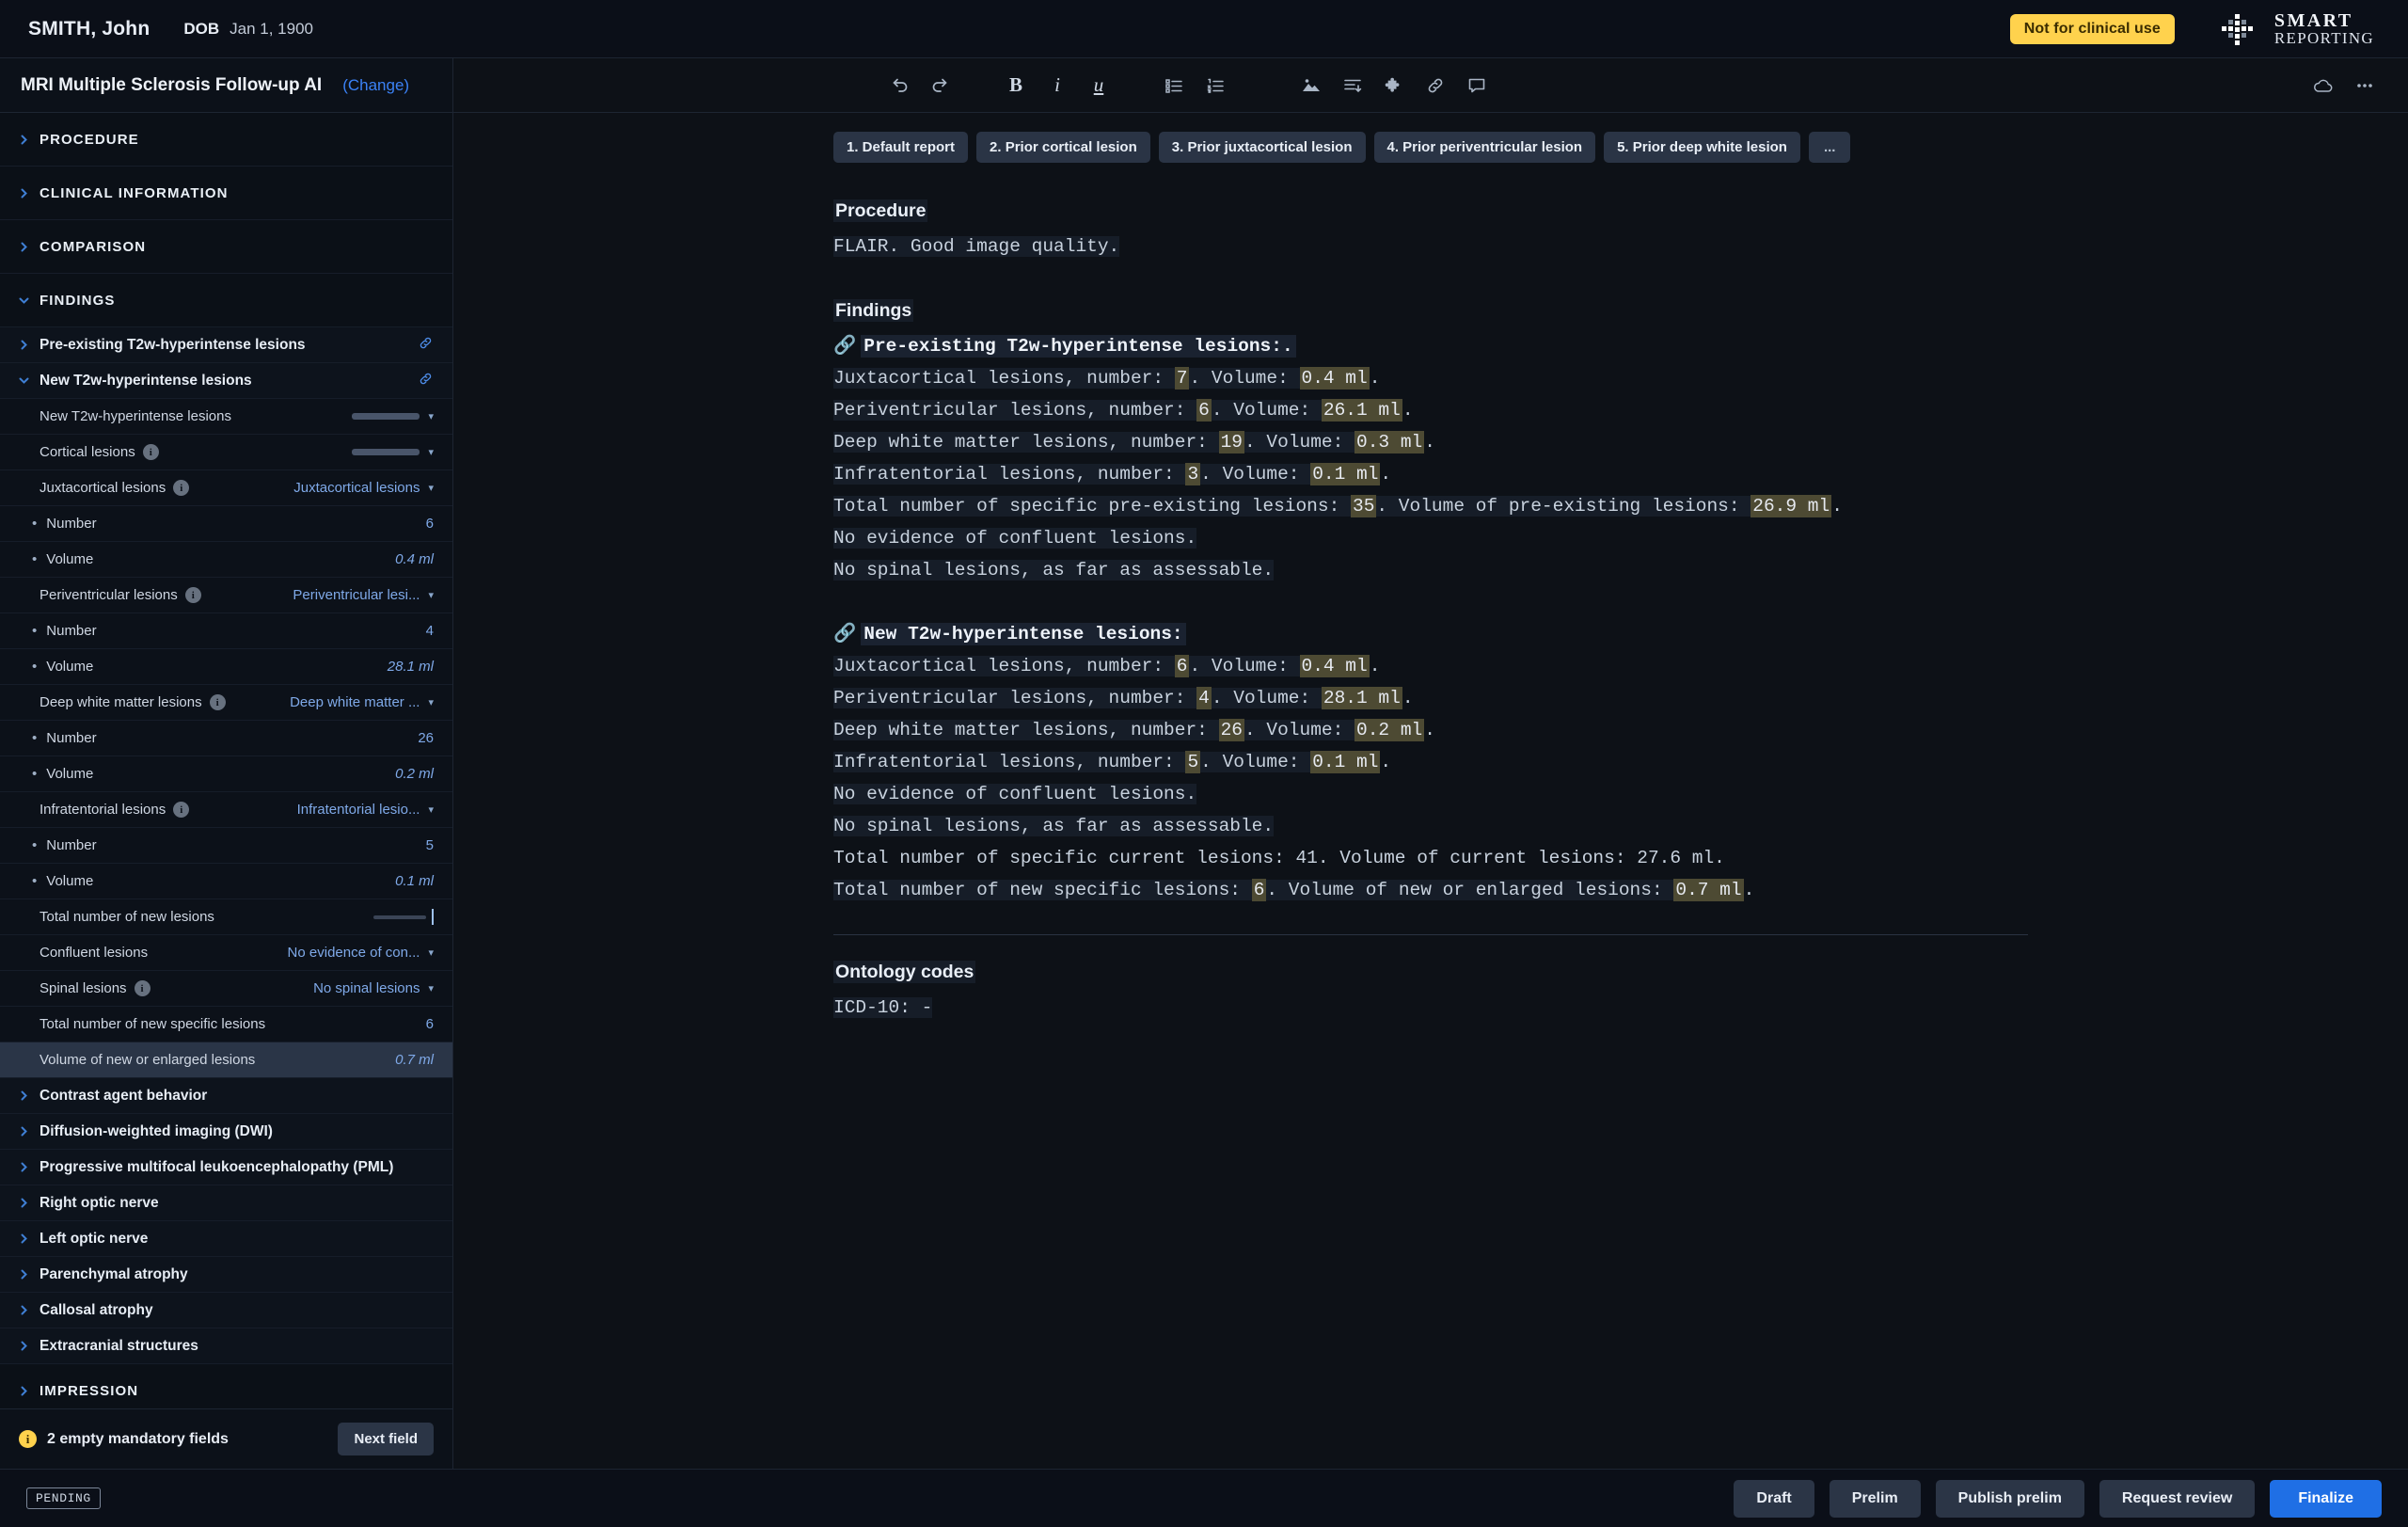 The width and height of the screenshot is (2408, 1527). I want to click on prelim-button: Prelim, so click(1875, 1498).